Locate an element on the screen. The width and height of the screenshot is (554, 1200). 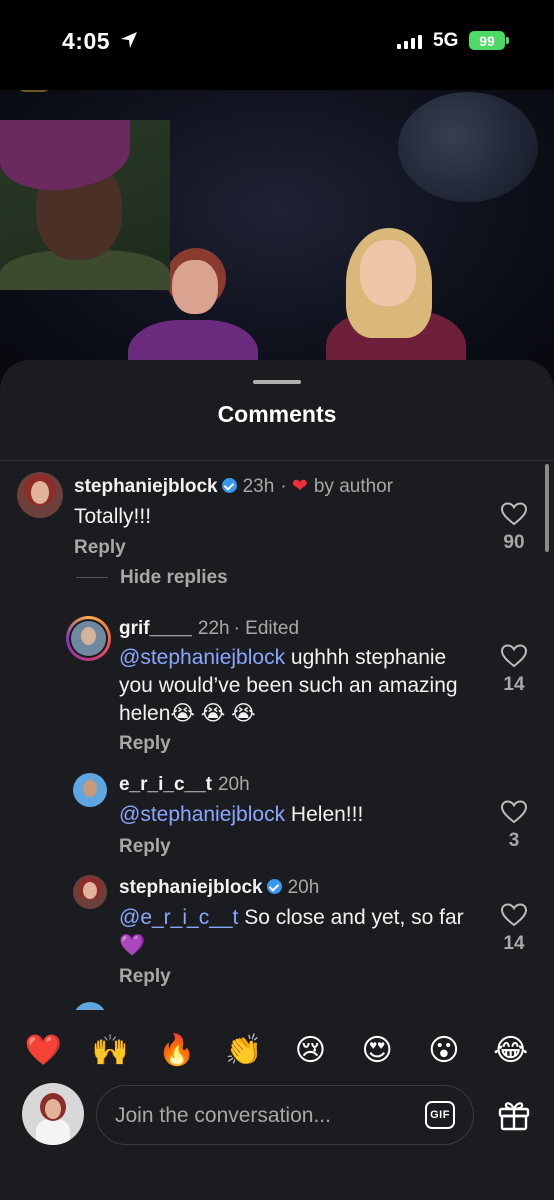
status-time: 4:05 is located at coordinates (86, 41).